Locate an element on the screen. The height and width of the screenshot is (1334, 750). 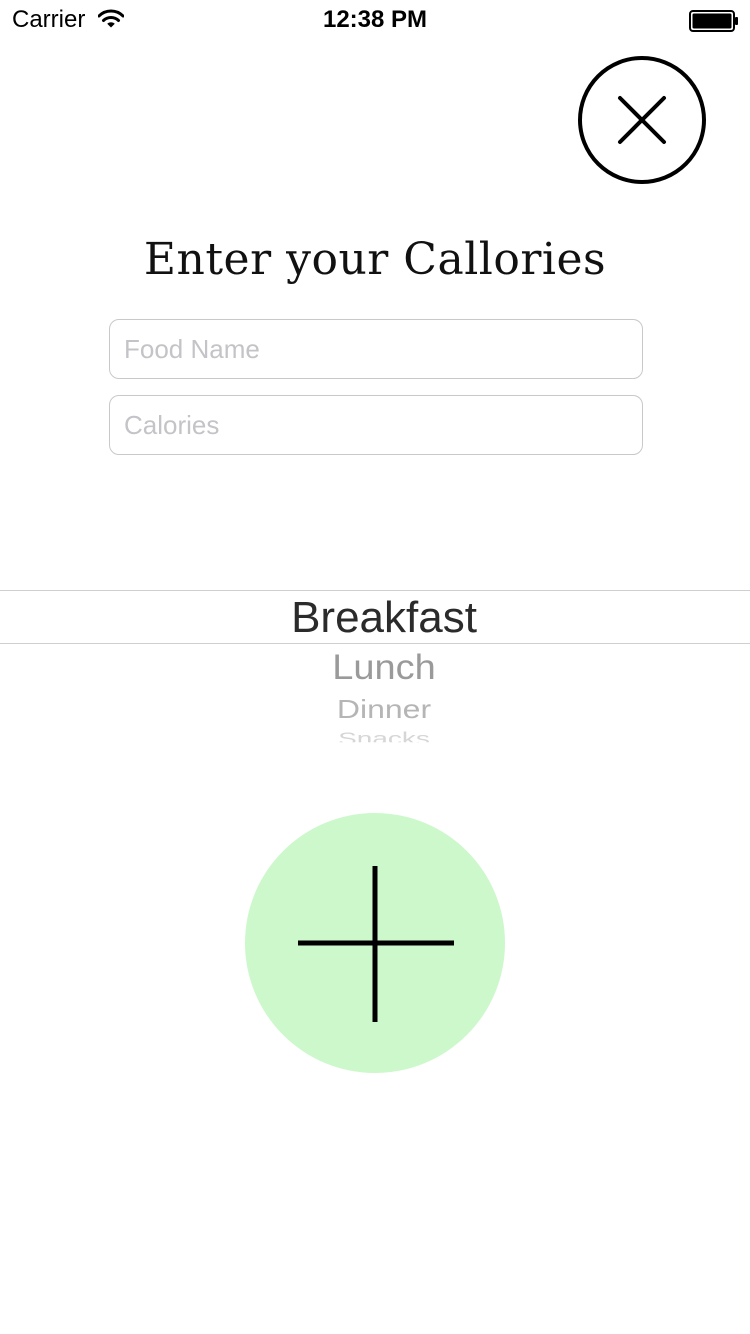
close-icon is located at coordinates (642, 120).